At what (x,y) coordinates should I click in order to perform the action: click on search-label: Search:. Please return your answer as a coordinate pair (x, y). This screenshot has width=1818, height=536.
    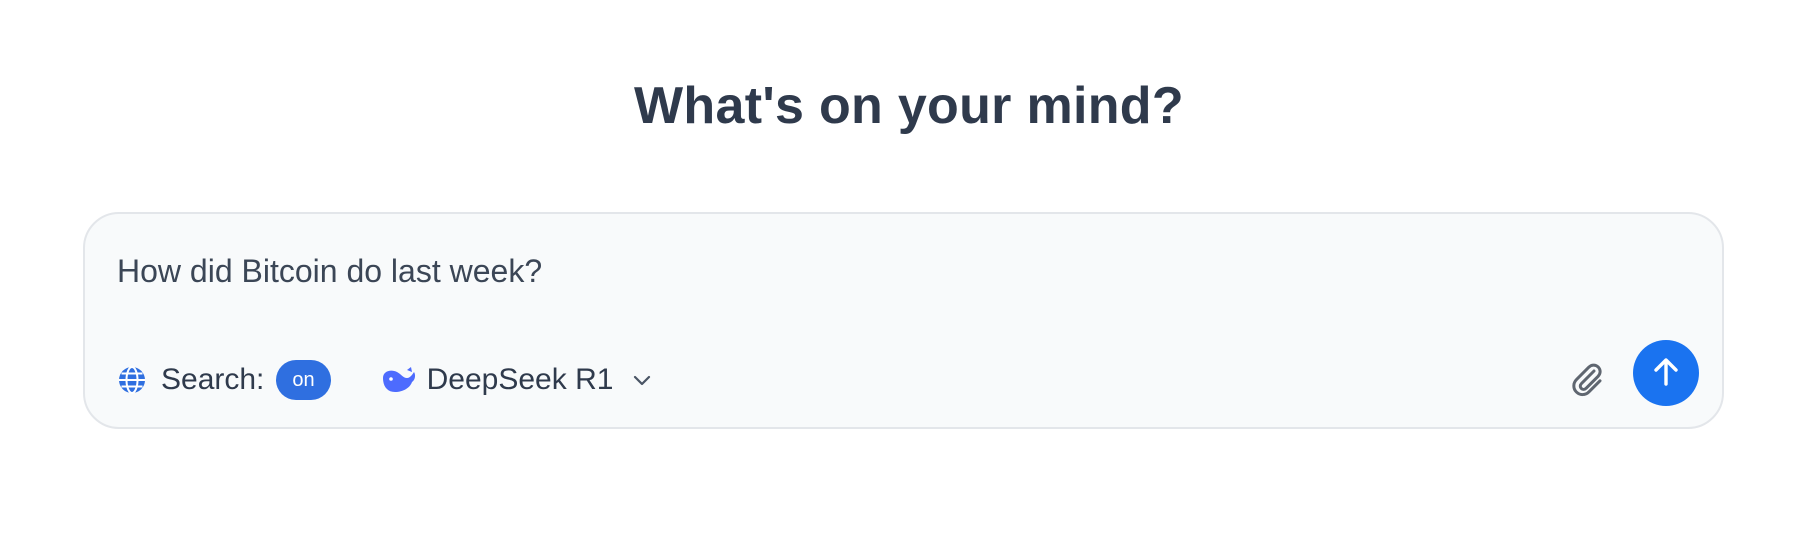
    Looking at the image, I should click on (213, 379).